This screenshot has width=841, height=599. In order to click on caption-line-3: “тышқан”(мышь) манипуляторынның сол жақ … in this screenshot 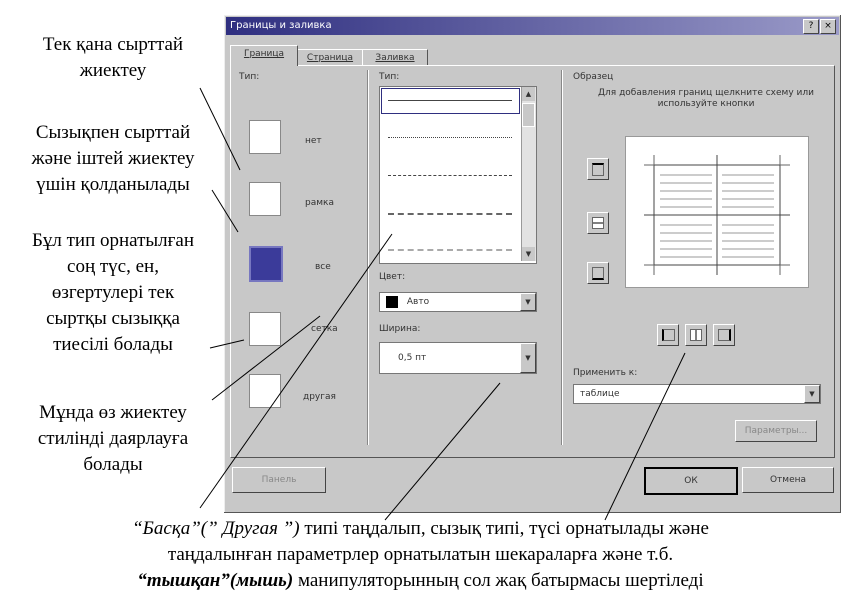, I will do `click(420, 580)`.